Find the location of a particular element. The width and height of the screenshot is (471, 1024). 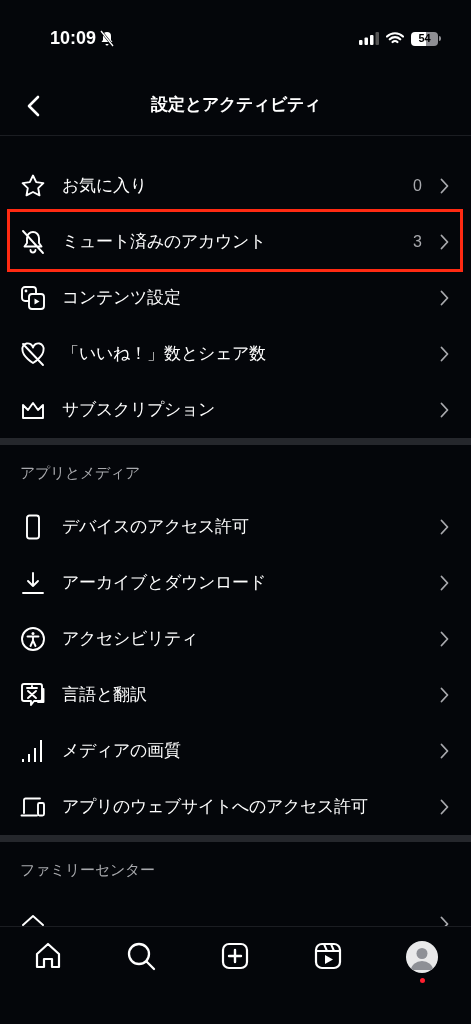

item-label: 言語と翻訳 is located at coordinates (105, 695).